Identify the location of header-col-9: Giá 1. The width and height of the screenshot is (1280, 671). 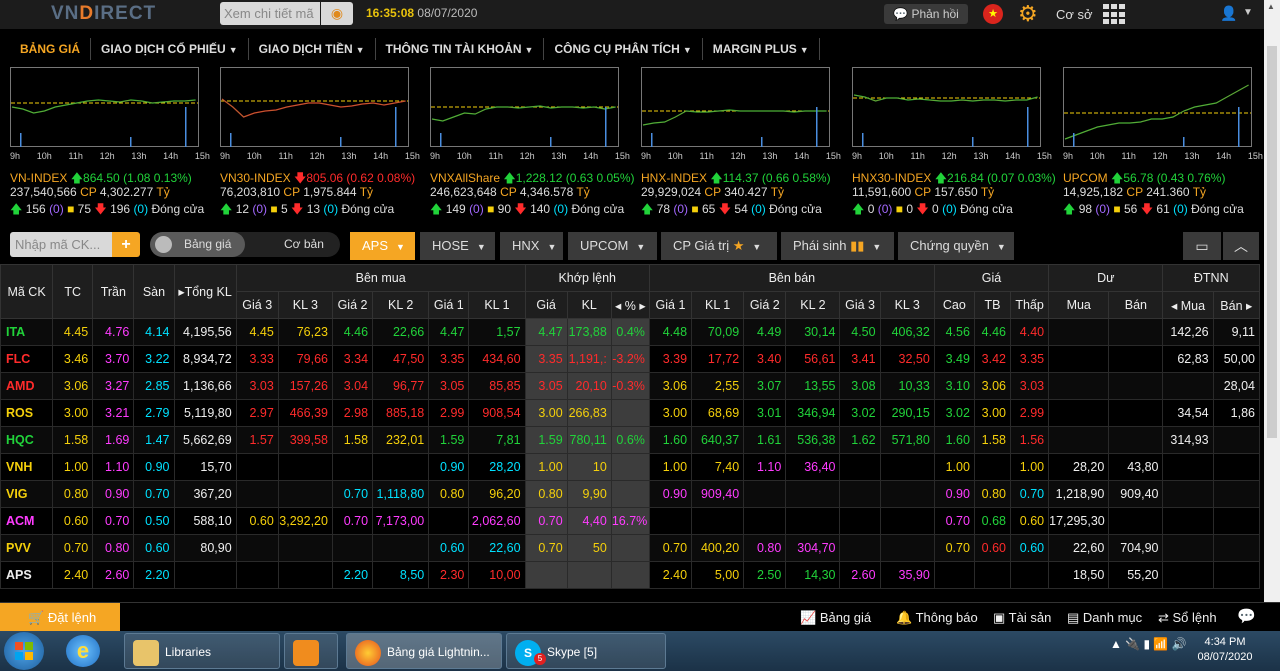
(449, 305).